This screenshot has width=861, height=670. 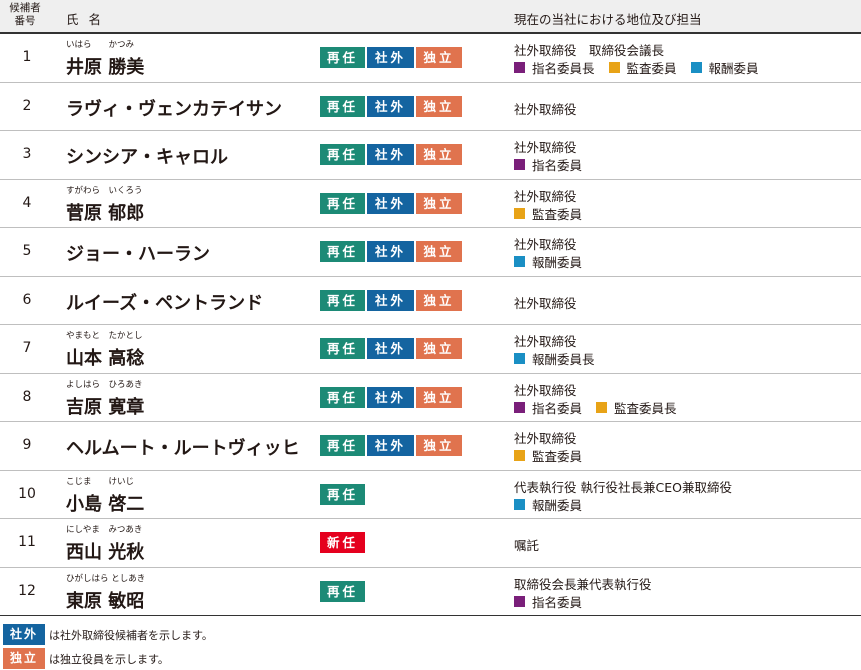 What do you see at coordinates (147, 157) in the screenshot?
I see `candidate-name: シンシア・キャロル` at bounding box center [147, 157].